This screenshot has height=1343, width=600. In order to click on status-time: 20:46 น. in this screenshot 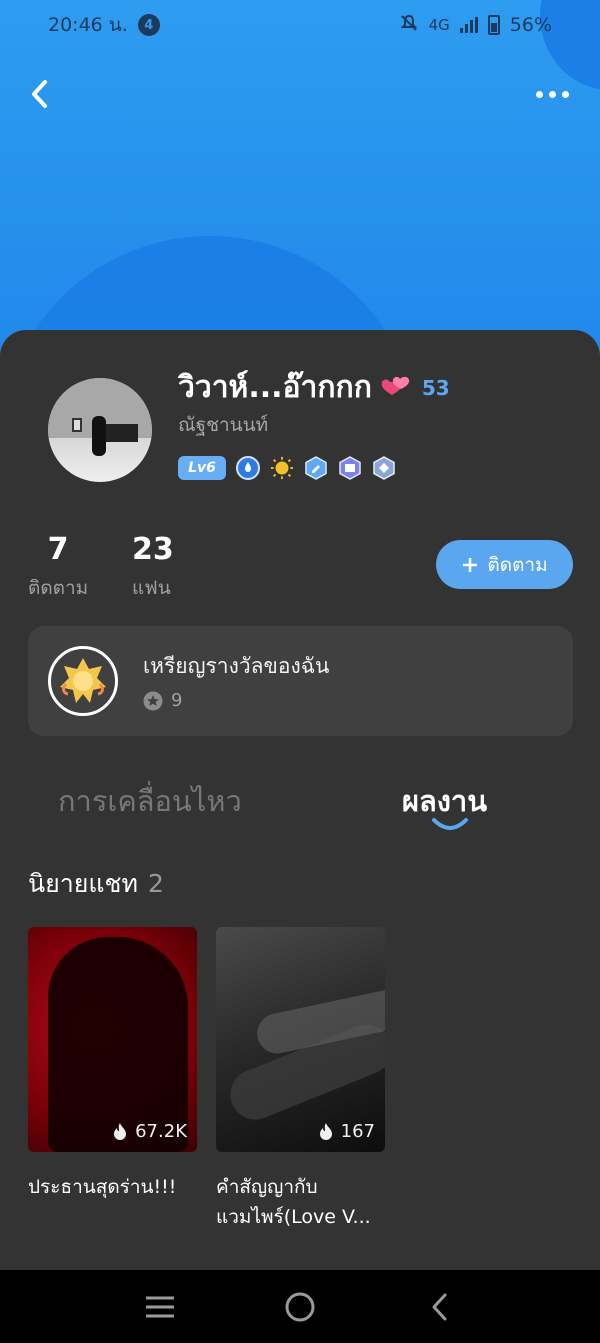, I will do `click(88, 25)`.